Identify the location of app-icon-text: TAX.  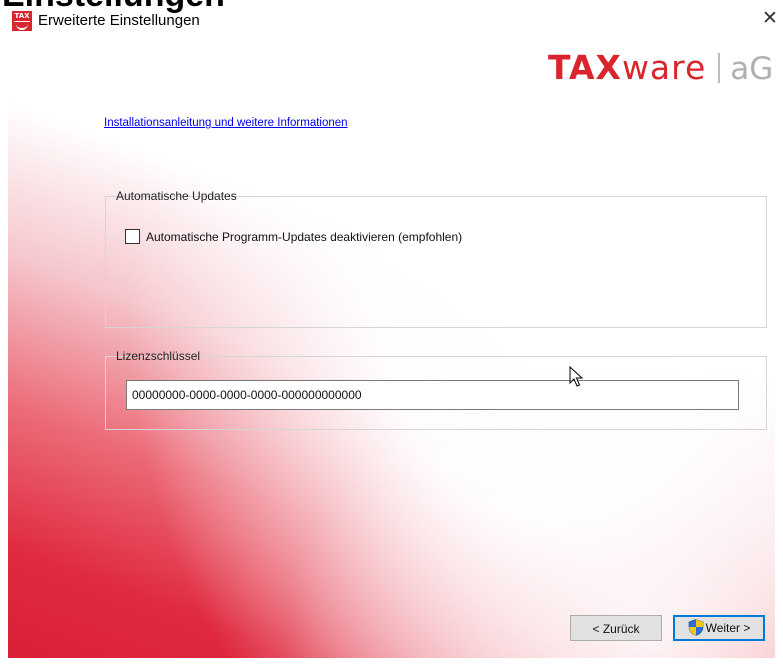
(22, 16).